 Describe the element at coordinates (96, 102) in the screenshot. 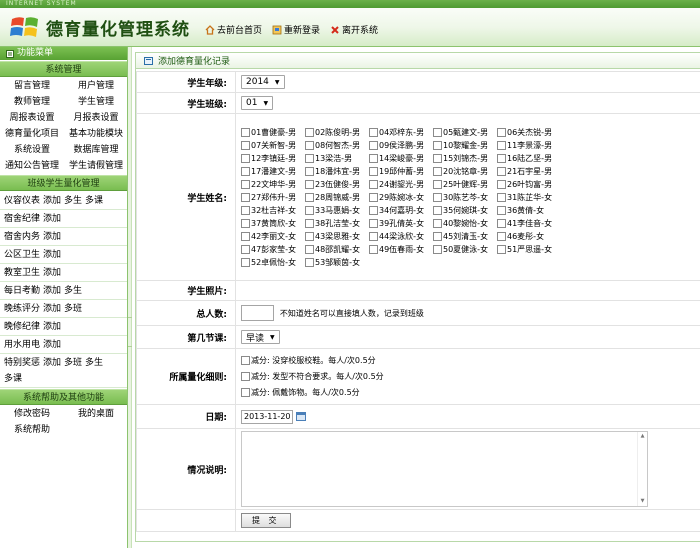

I see `sidebar-item-student-mgmt: 学生管理` at that location.